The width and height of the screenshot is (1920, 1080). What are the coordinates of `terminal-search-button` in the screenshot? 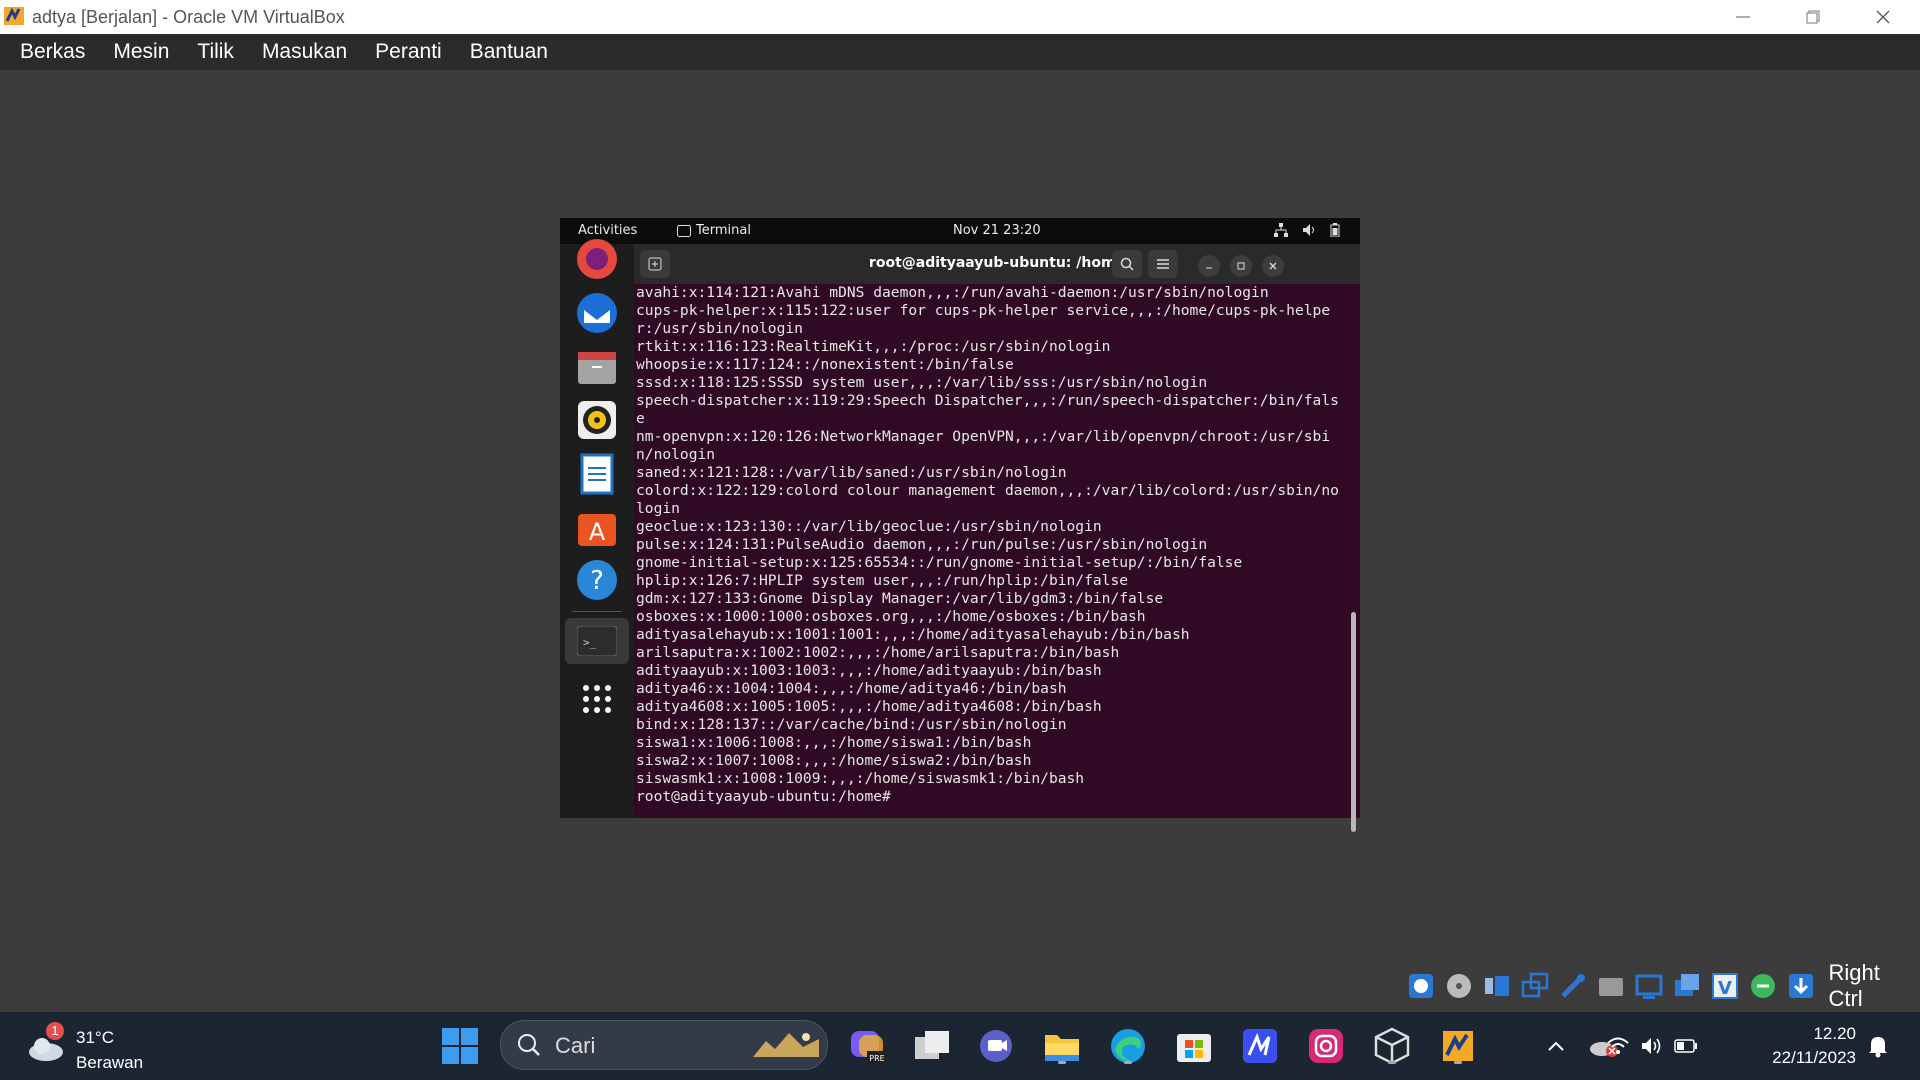 It's located at (1127, 264).